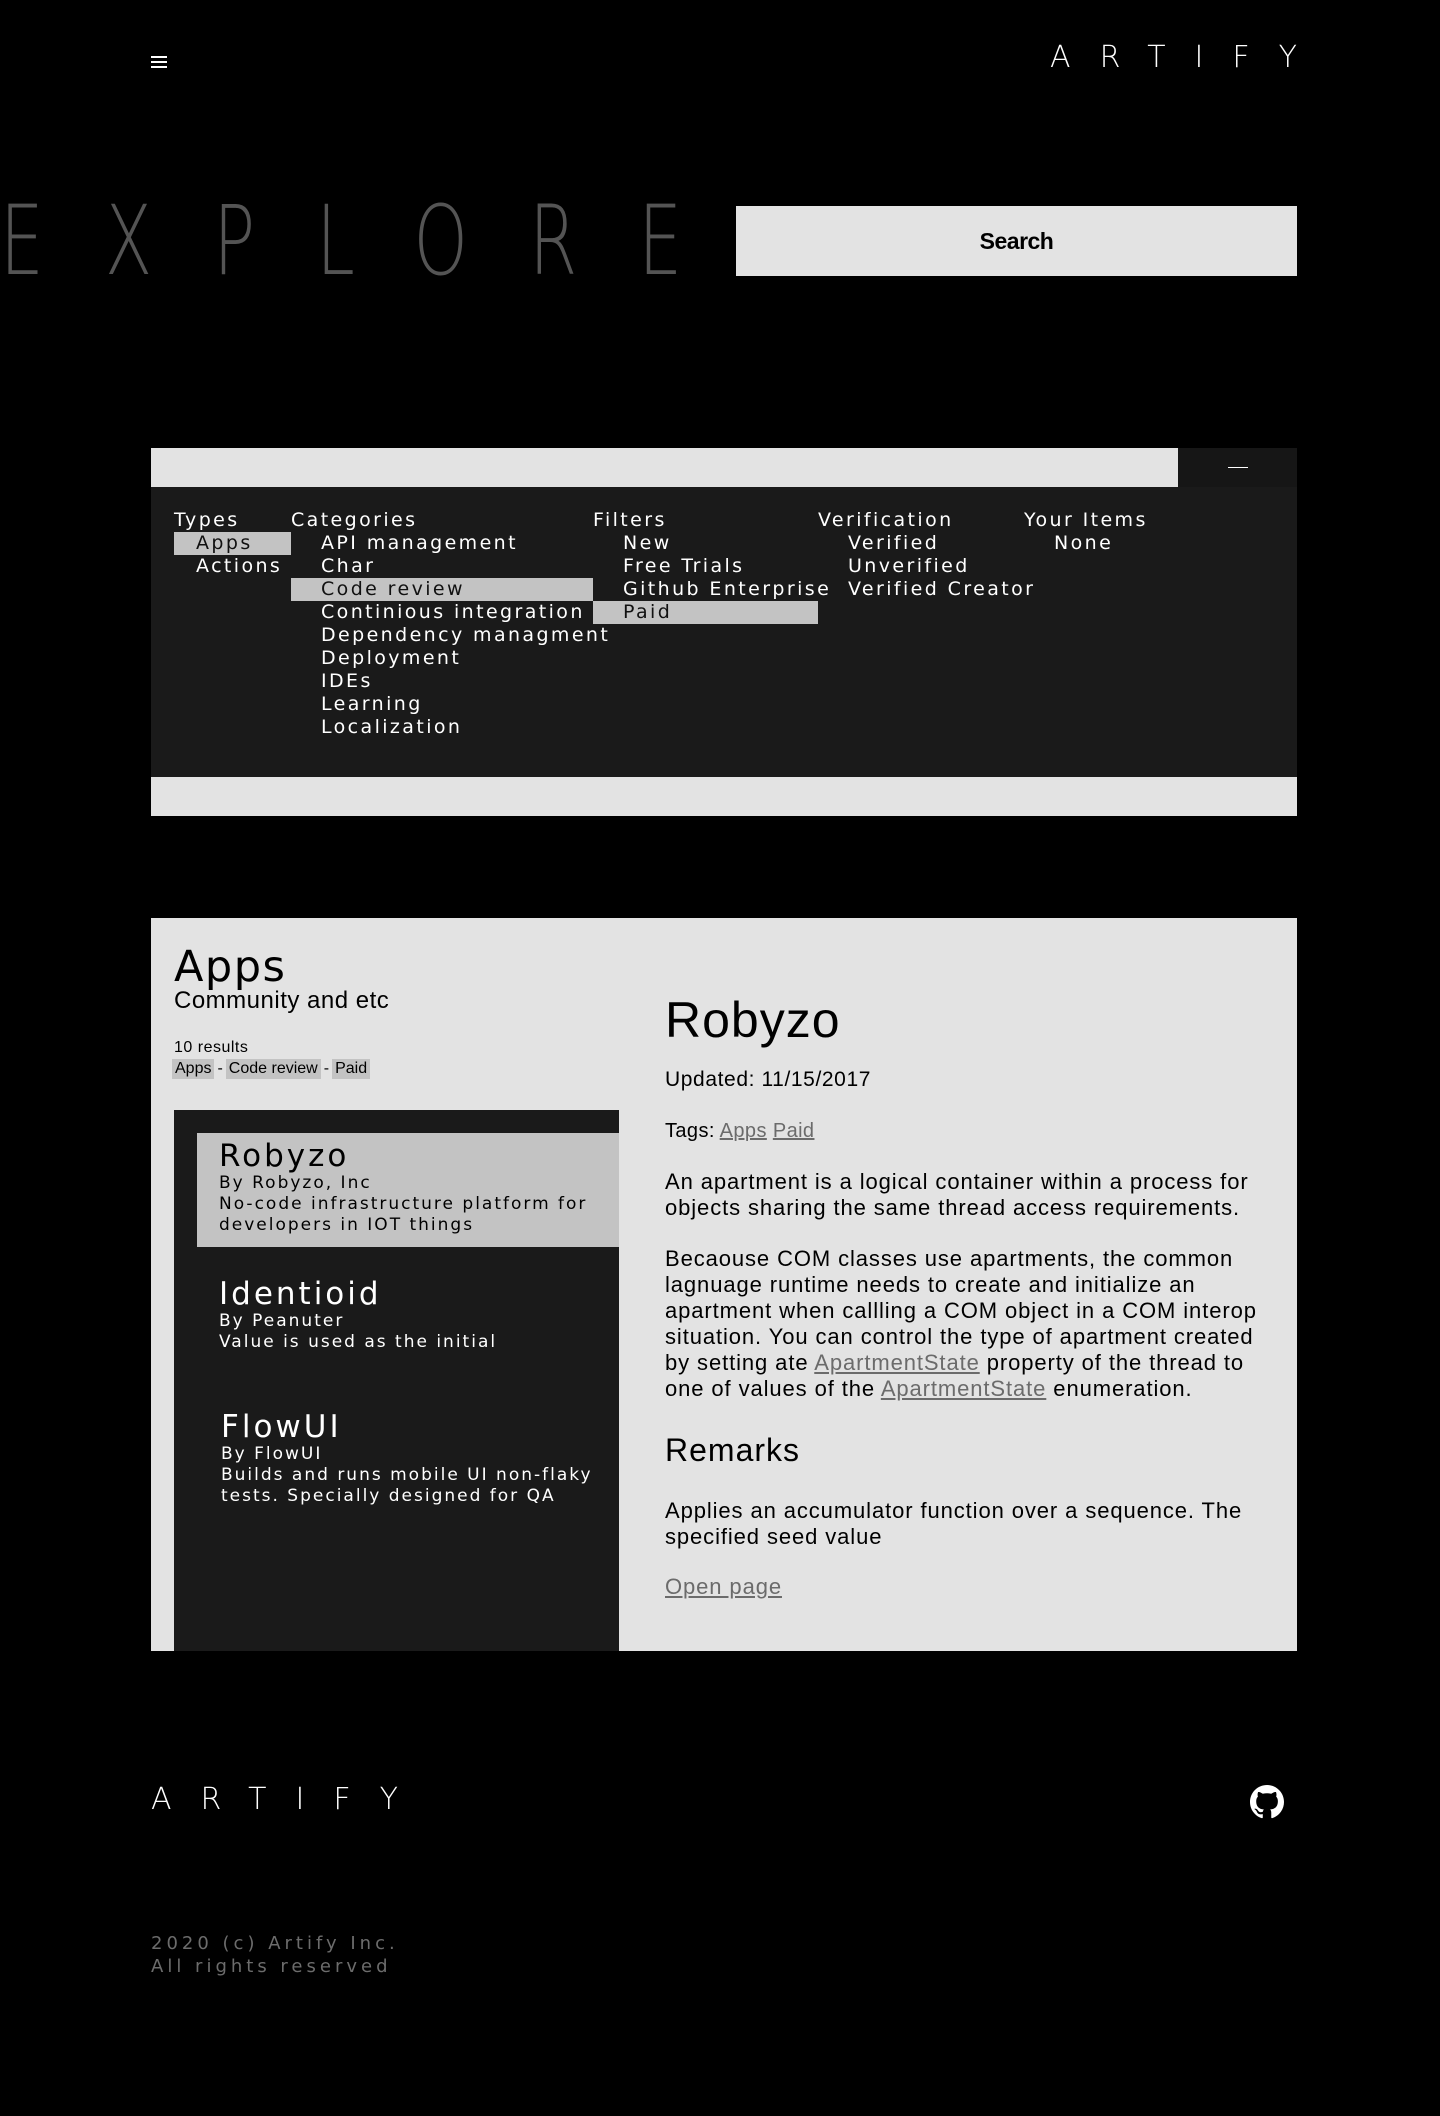  What do you see at coordinates (1119, 1388) in the screenshot?
I see `paragraph-text: enumeration.` at bounding box center [1119, 1388].